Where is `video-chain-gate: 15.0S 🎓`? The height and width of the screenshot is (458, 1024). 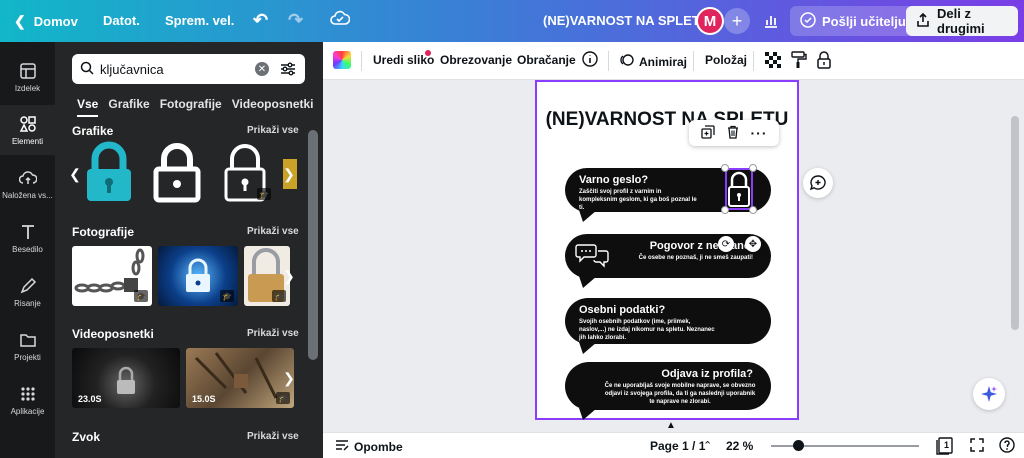 video-chain-gate: 15.0S 🎓 is located at coordinates (240, 378).